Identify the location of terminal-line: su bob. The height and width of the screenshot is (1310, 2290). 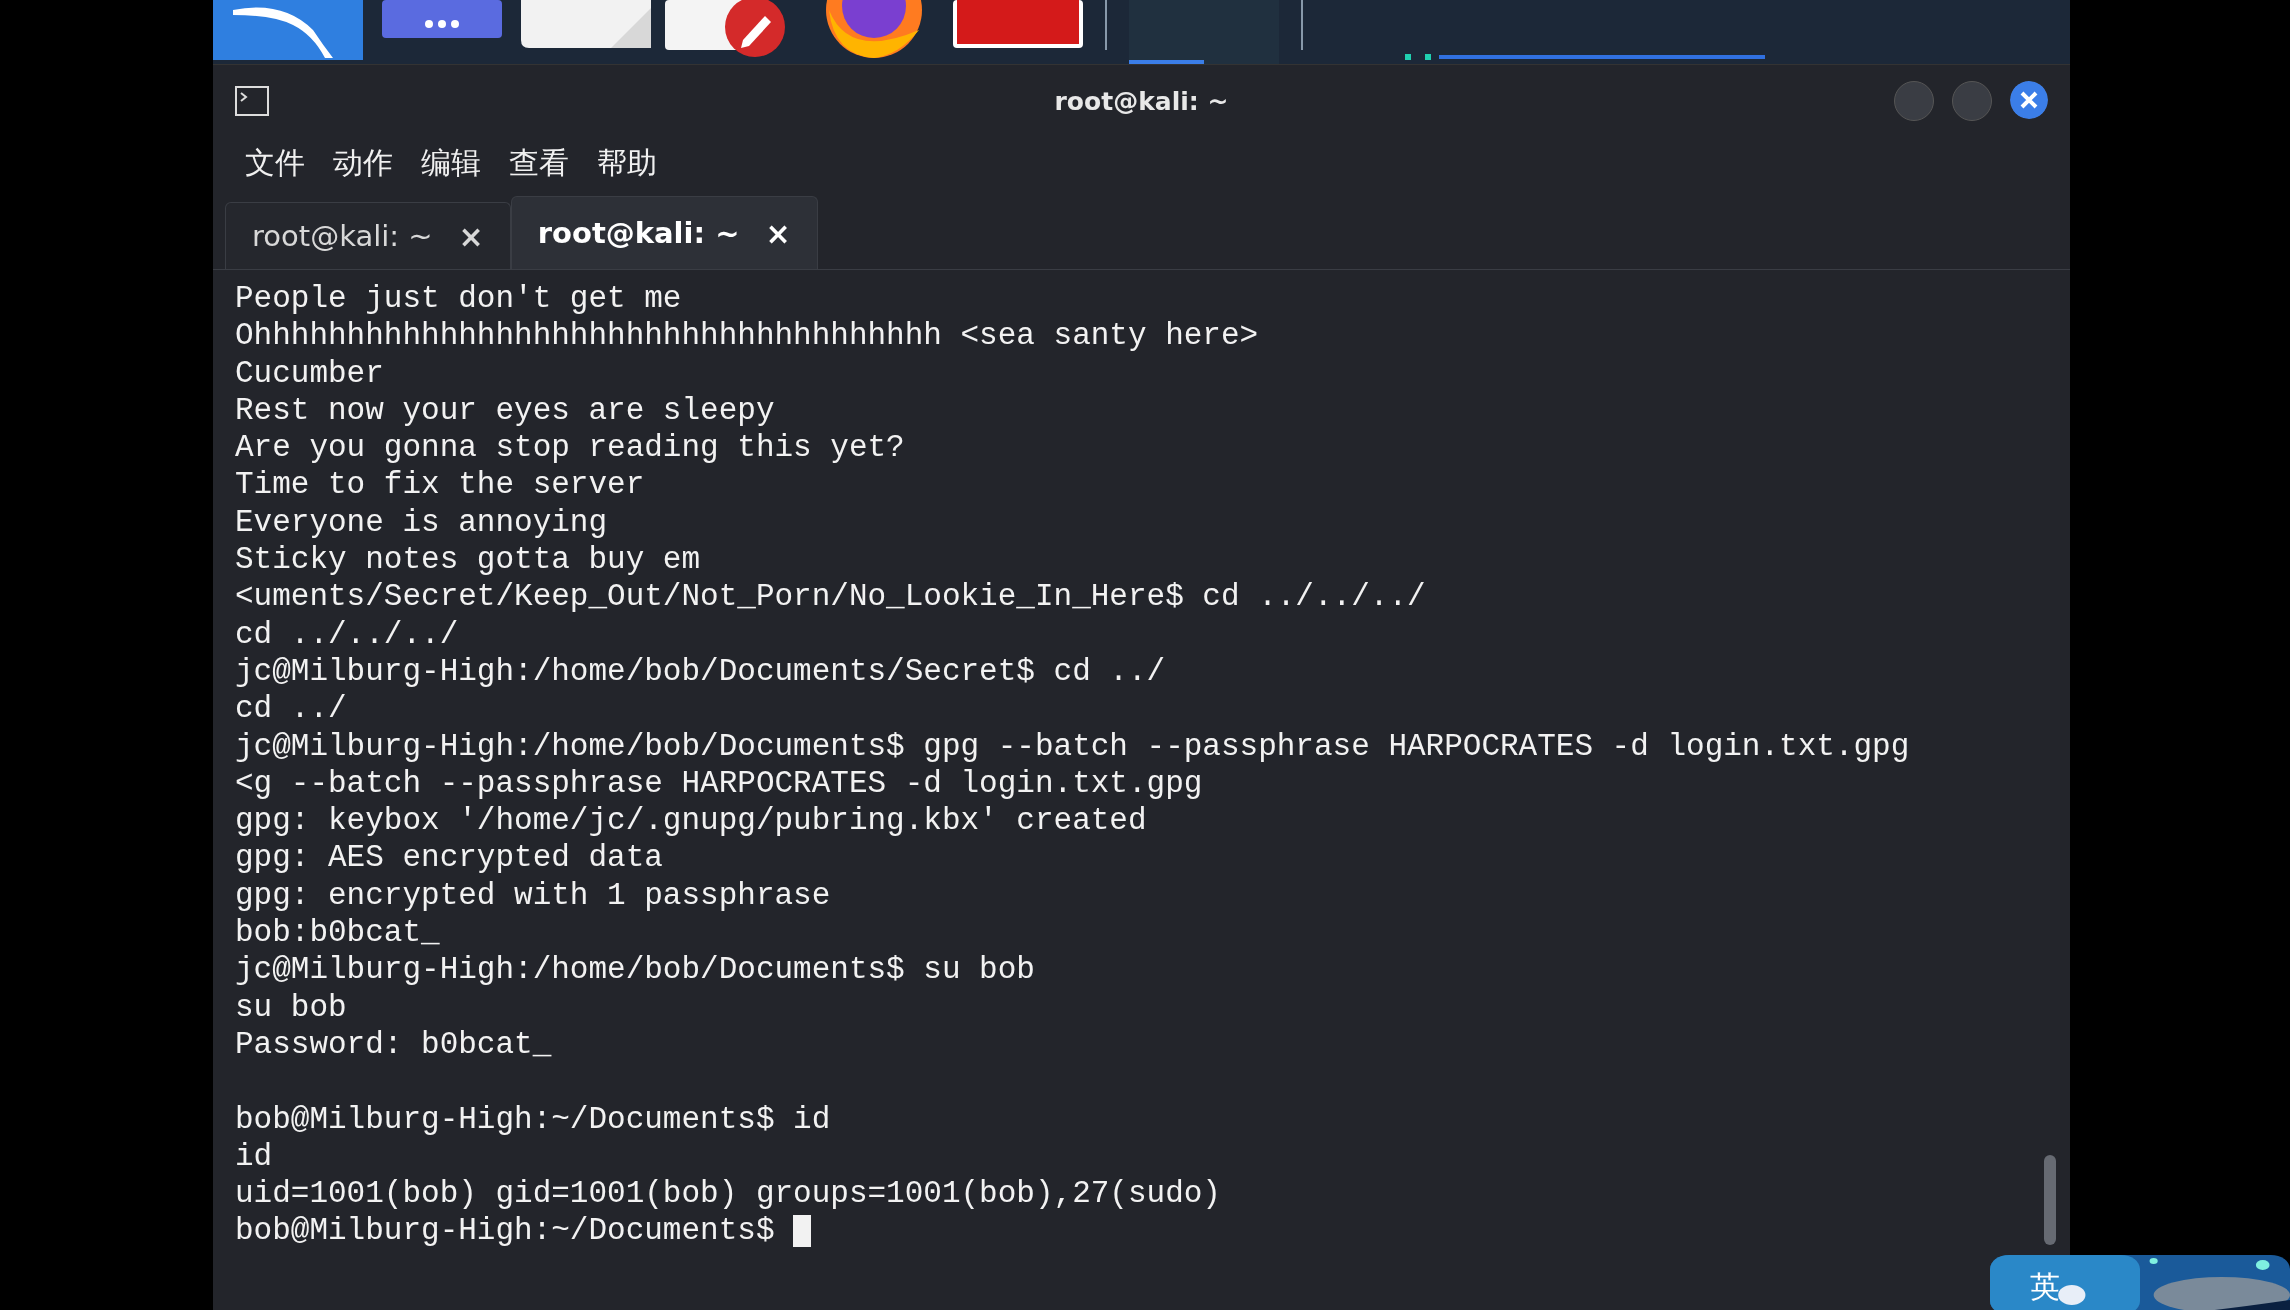
(291, 1007).